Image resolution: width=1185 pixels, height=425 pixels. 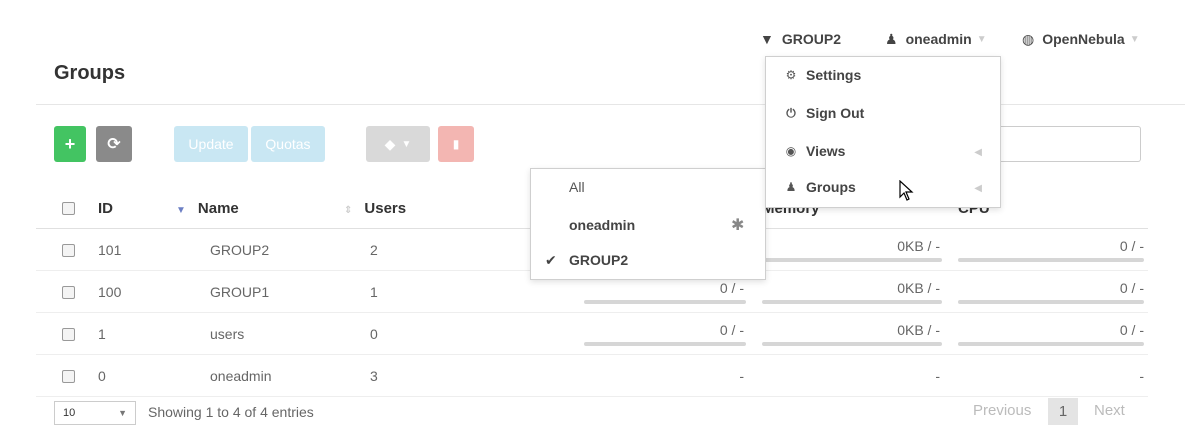 I want to click on globe-icon: ◍, so click(x=1028, y=38).